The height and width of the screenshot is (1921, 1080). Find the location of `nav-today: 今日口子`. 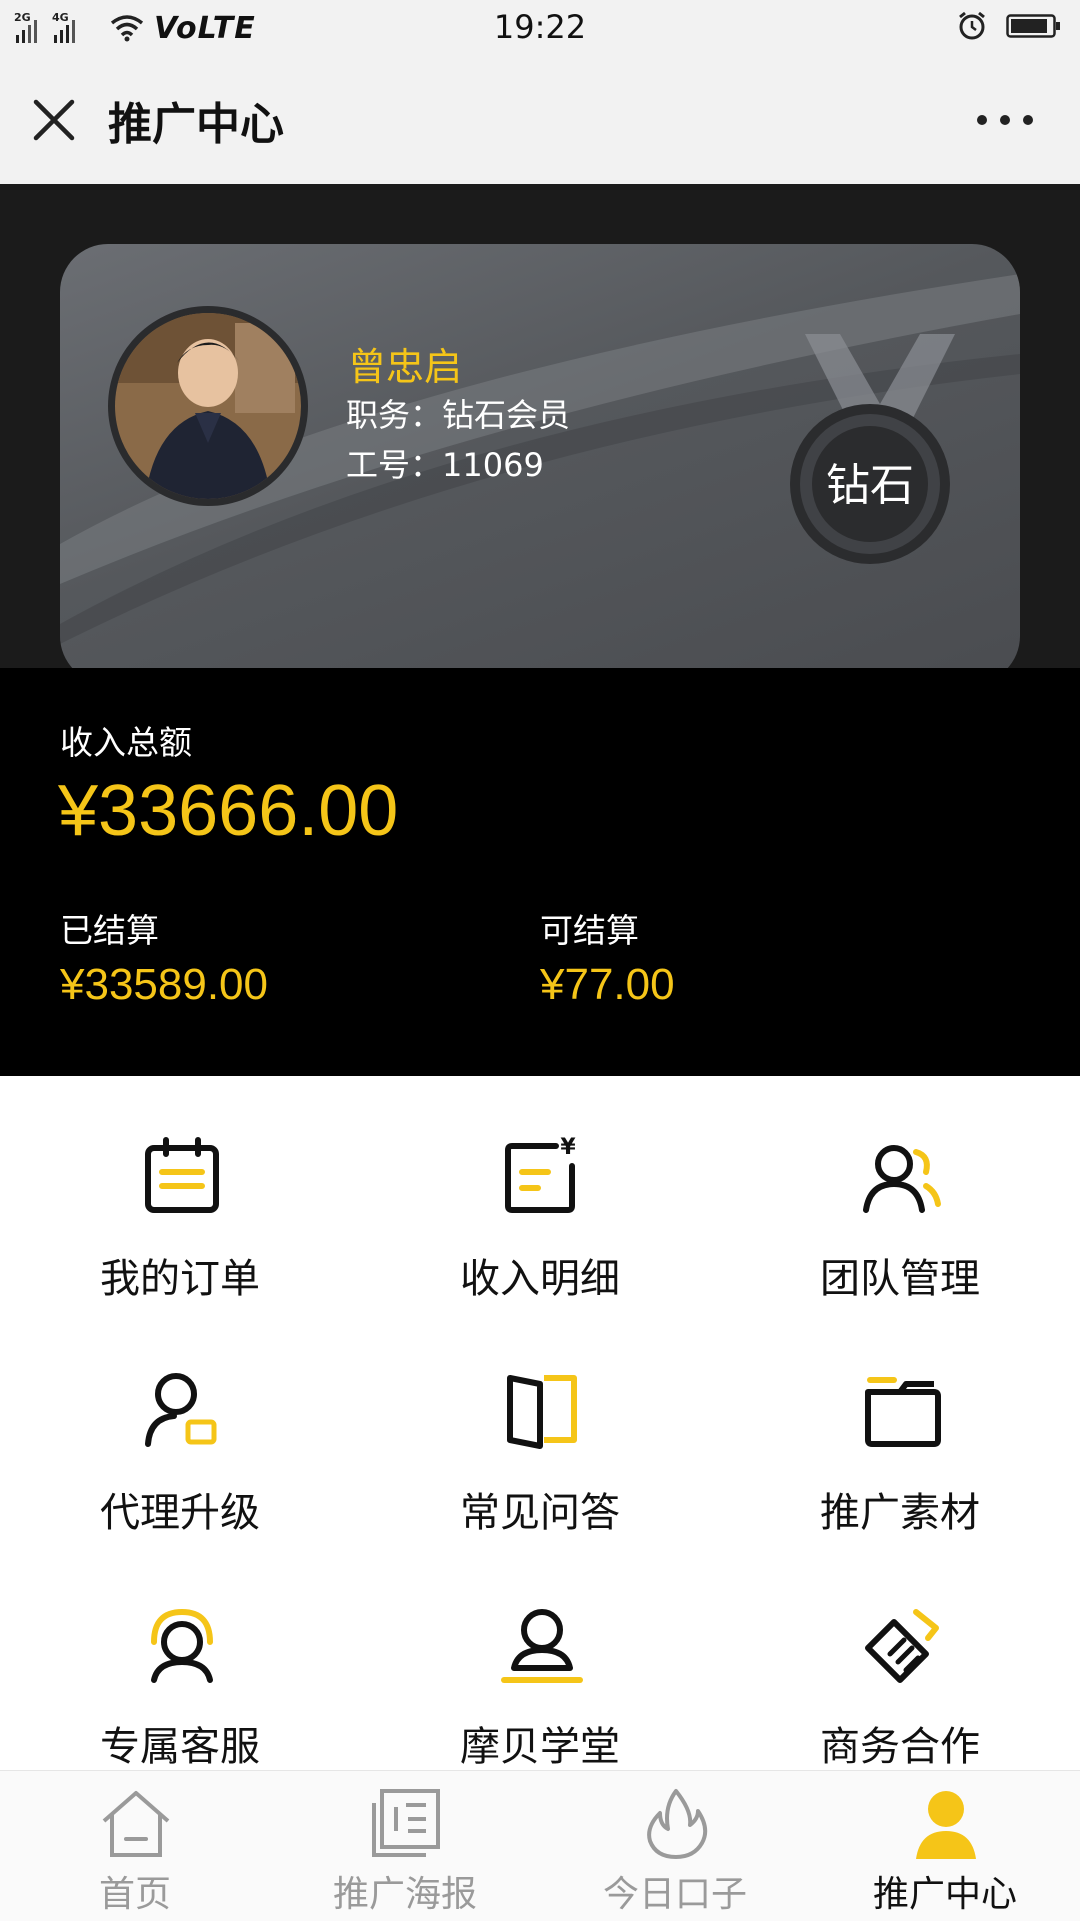

nav-today: 今日口子 is located at coordinates (675, 1846).